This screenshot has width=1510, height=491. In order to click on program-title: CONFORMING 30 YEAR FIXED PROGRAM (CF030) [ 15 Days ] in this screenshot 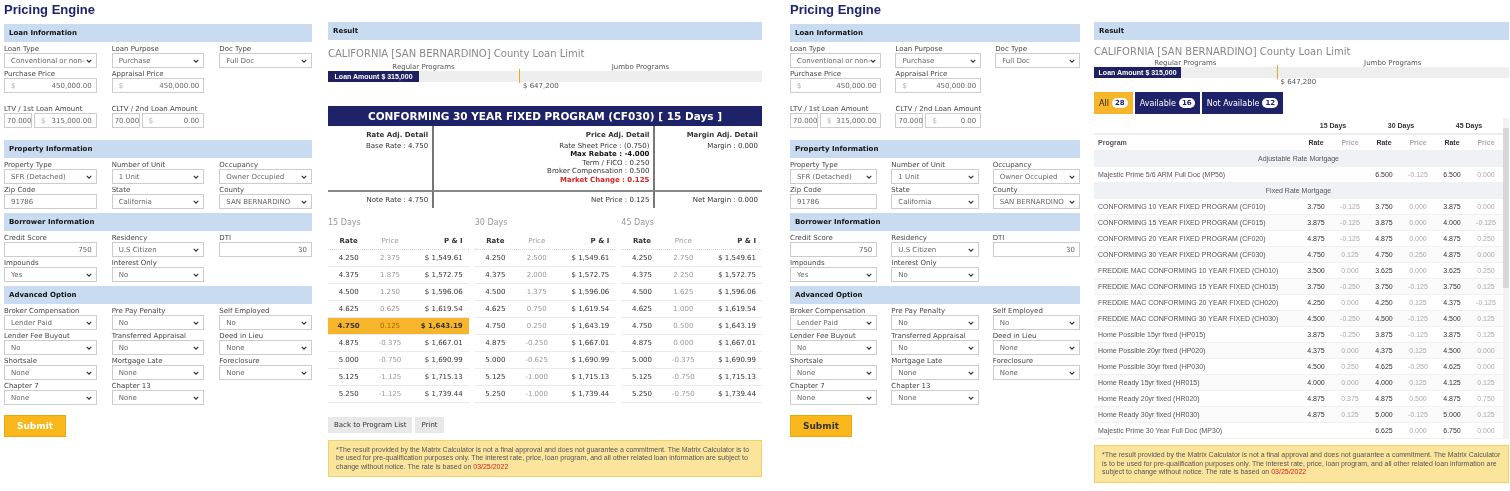, I will do `click(545, 116)`.